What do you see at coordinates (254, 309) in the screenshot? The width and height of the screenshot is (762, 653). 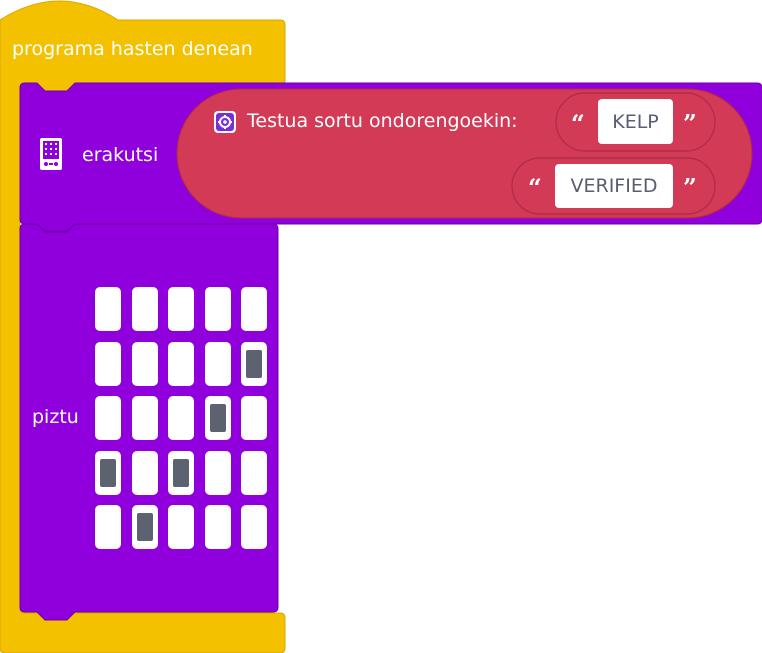 I see `led-cell-r0-c4` at bounding box center [254, 309].